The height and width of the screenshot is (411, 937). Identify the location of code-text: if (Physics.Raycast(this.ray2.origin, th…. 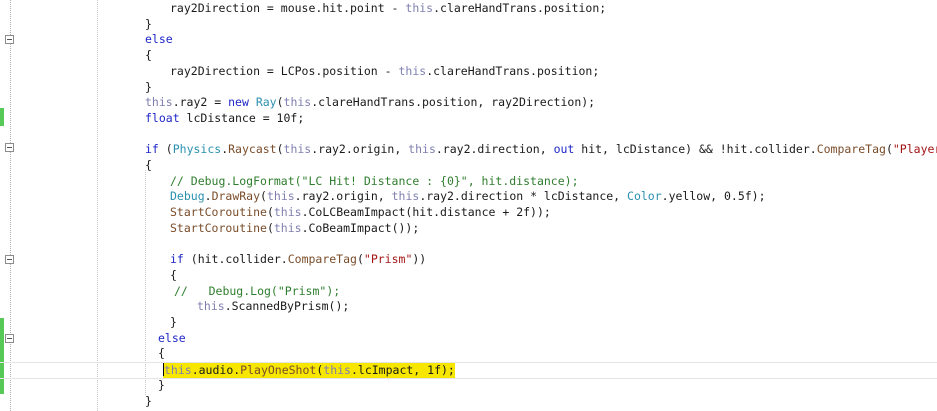
(541, 149).